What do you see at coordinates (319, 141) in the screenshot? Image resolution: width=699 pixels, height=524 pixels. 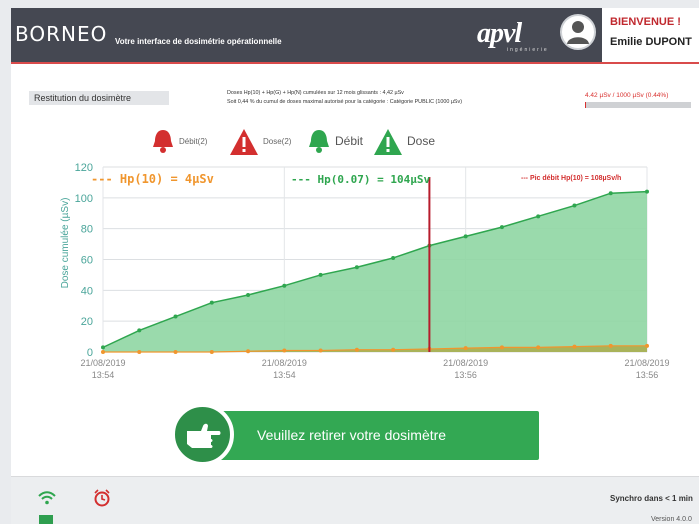 I see `bell-ok-icon` at bounding box center [319, 141].